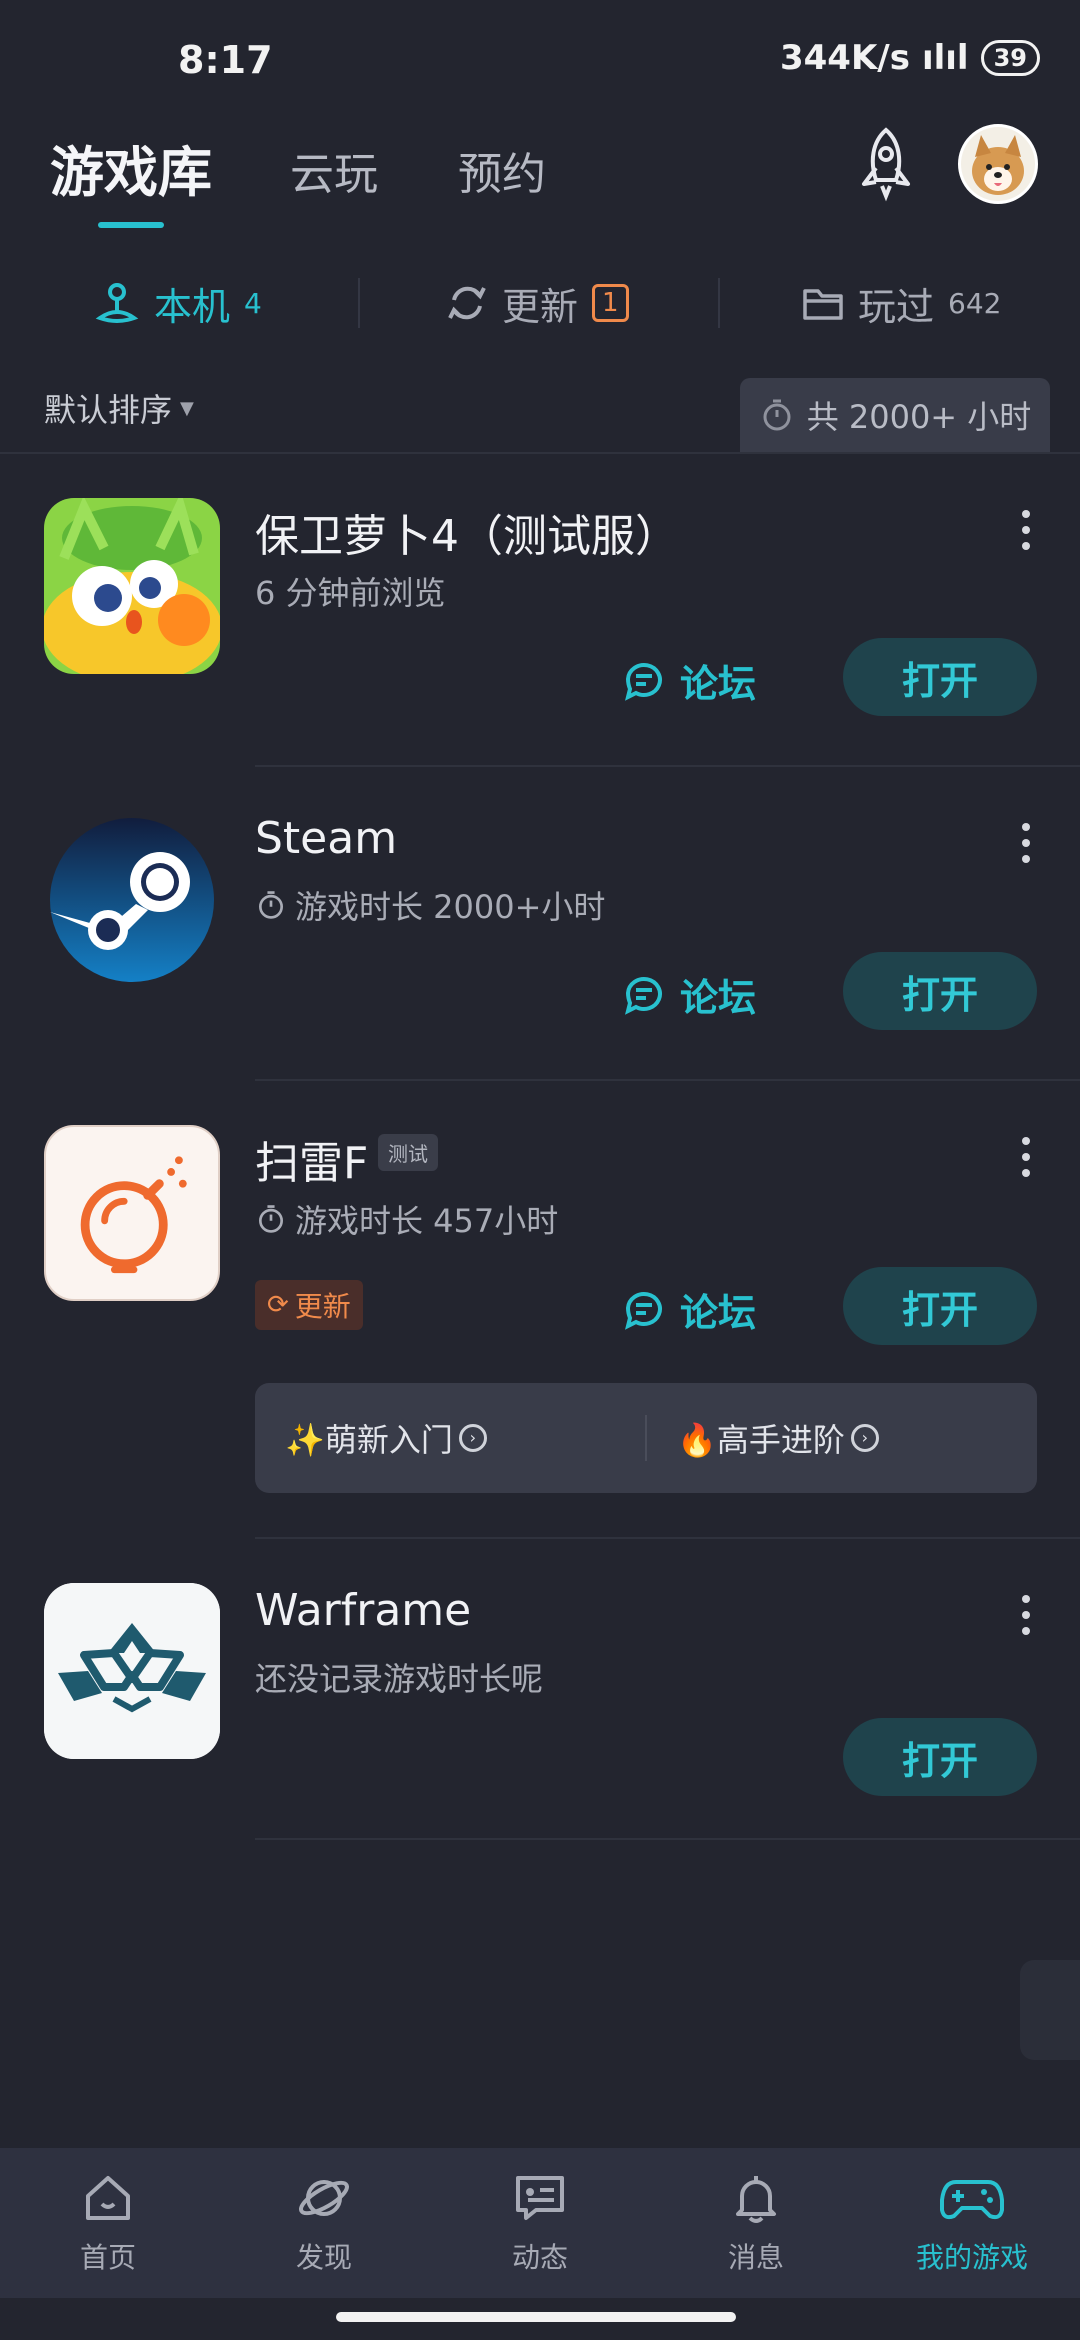 The width and height of the screenshot is (1080, 2340). What do you see at coordinates (972, 2223) in the screenshot?
I see `nav-my-games: 我的游戏` at bounding box center [972, 2223].